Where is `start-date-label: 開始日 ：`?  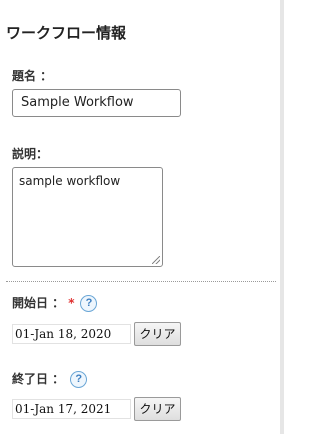 start-date-label: 開始日 ： is located at coordinates (38, 303).